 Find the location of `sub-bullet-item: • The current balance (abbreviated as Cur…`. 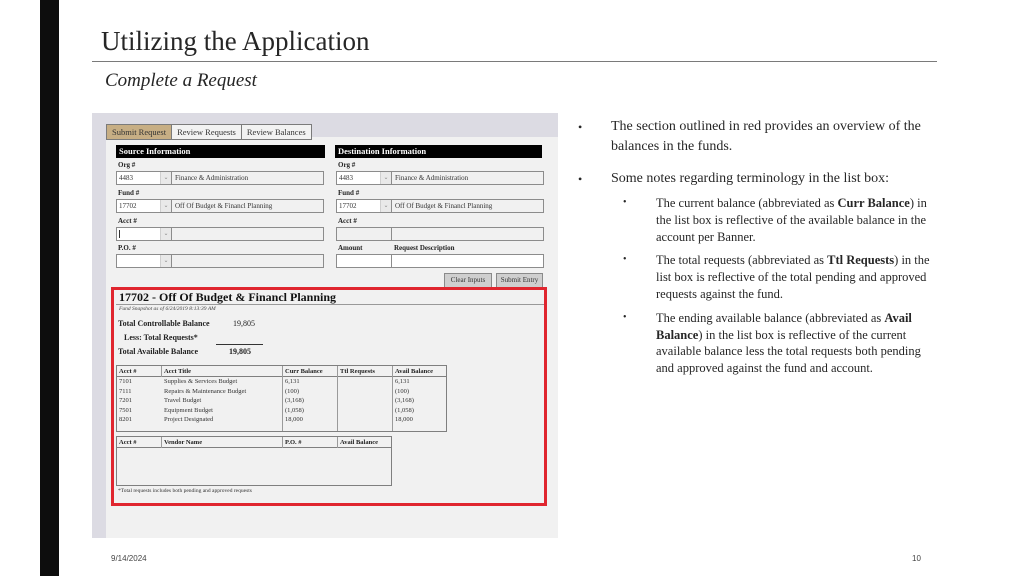

sub-bullet-item: • The current balance (abbreviated as Cur… is located at coordinates (758, 220).